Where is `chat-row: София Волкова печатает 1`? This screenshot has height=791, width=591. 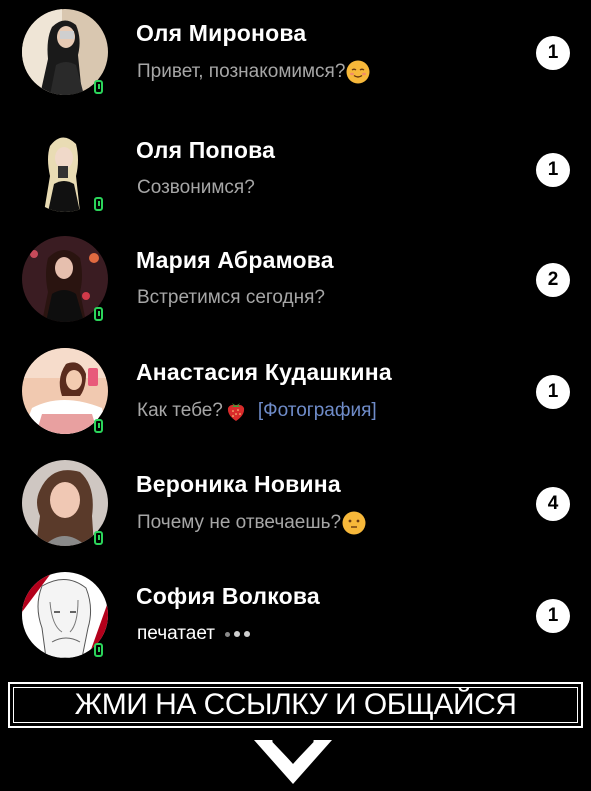
chat-row: София Волкова печатает 1 is located at coordinates (295, 618).